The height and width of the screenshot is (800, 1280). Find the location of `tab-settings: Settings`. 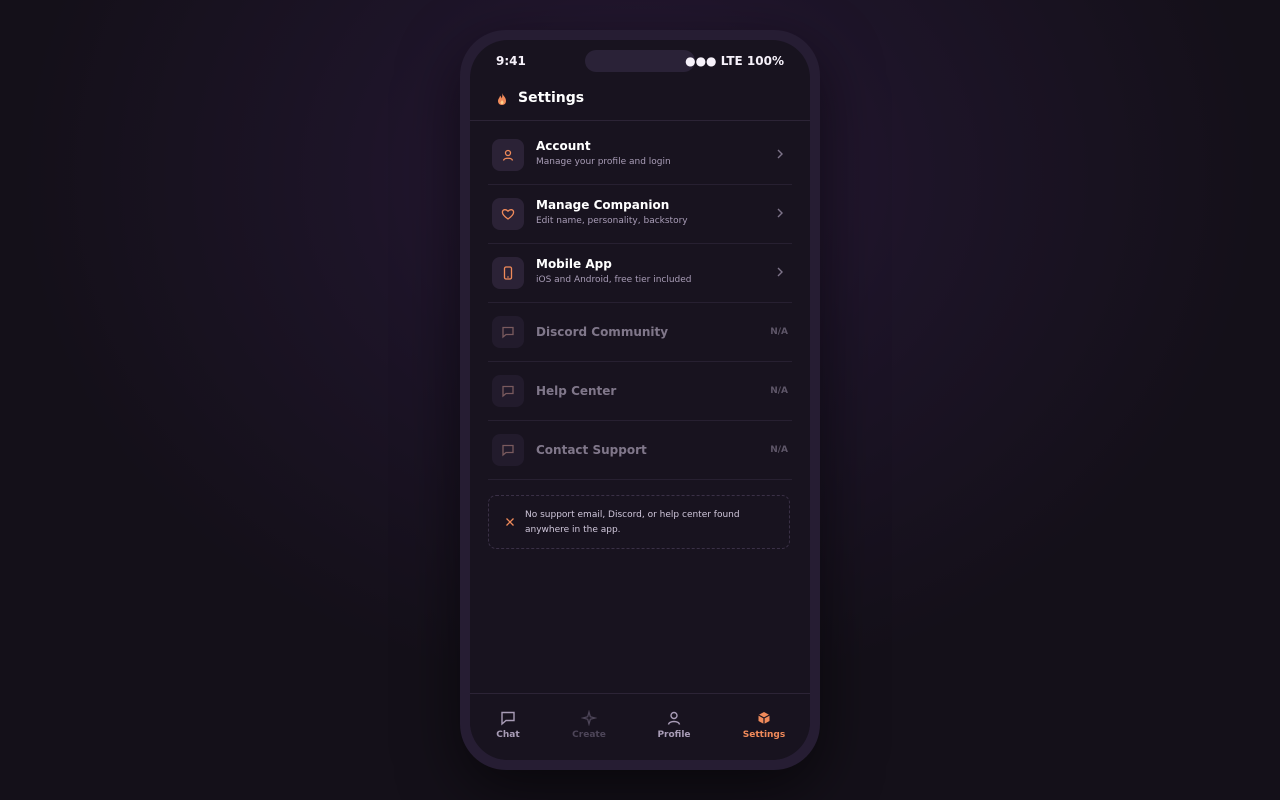

tab-settings: Settings is located at coordinates (764, 725).